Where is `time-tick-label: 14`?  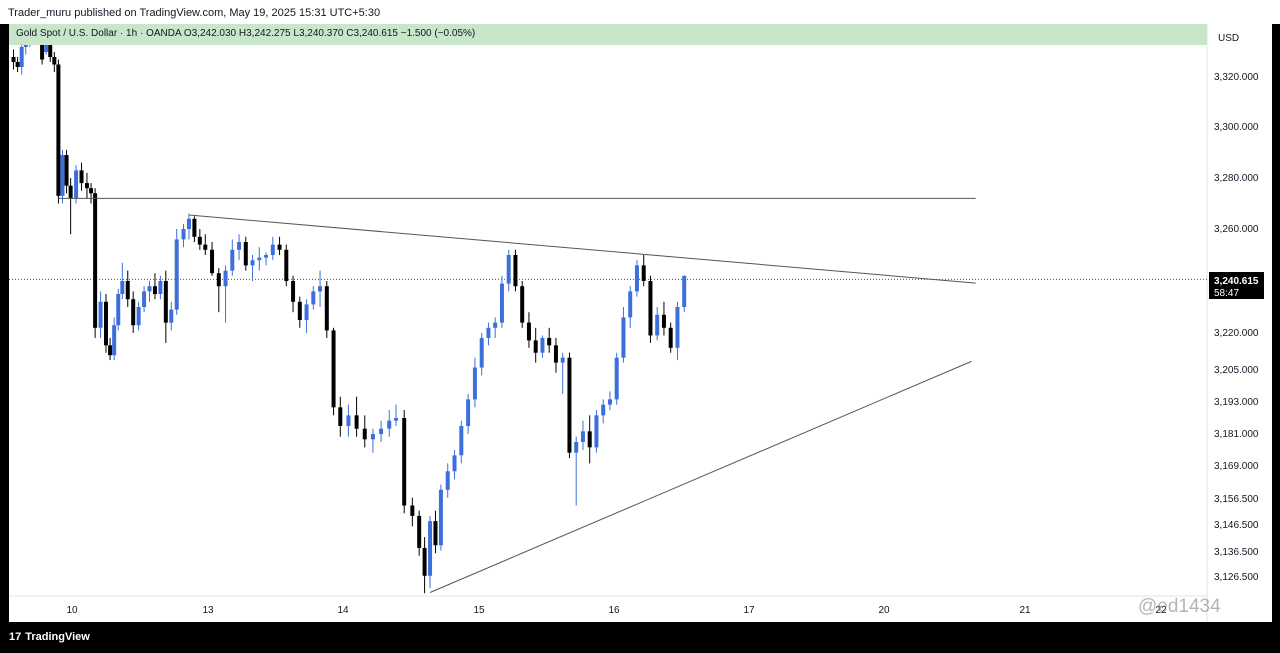 time-tick-label: 14 is located at coordinates (343, 610).